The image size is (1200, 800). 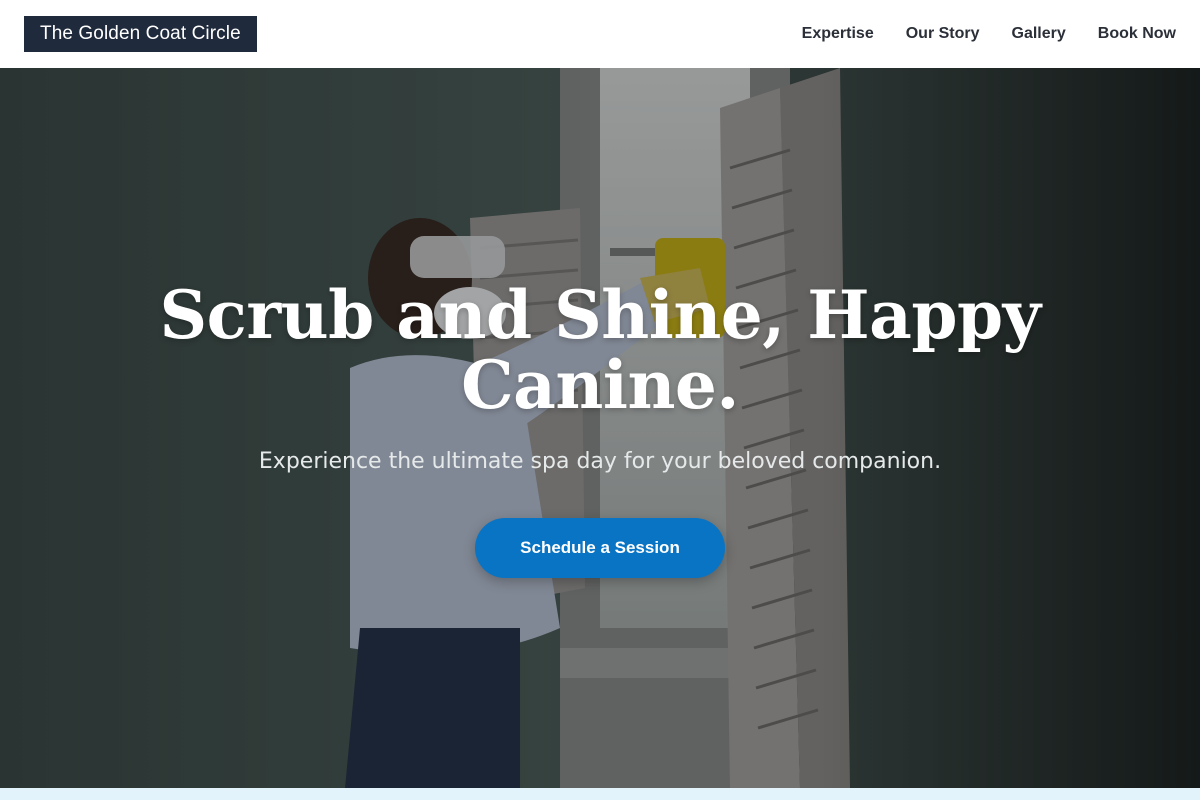 I want to click on main-nav: Expertise Our Story Gallery Book Now, so click(x=989, y=34).